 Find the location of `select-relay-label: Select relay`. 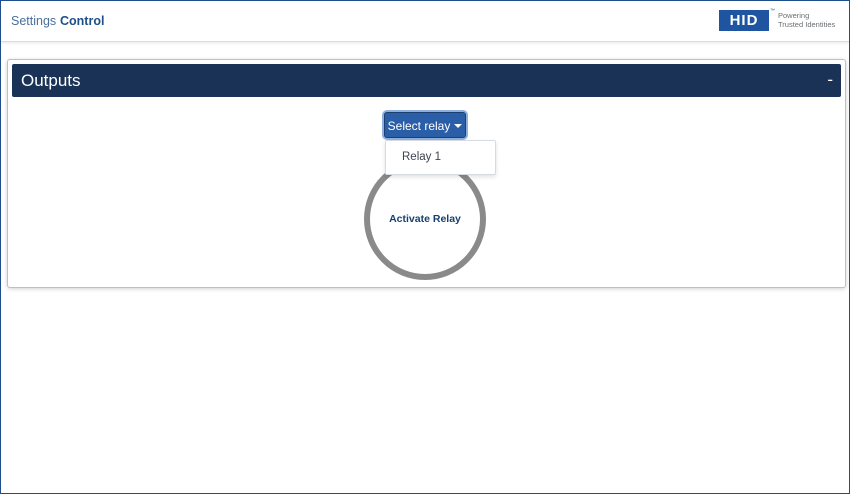

select-relay-label: Select relay is located at coordinates (419, 126).